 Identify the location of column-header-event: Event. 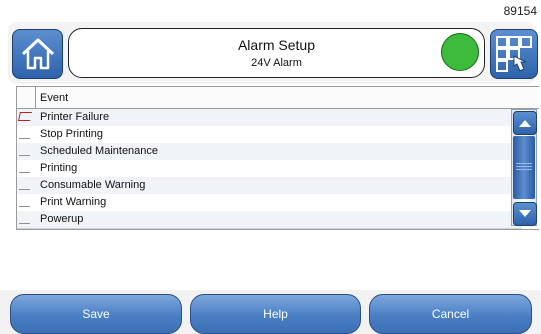
(54, 98).